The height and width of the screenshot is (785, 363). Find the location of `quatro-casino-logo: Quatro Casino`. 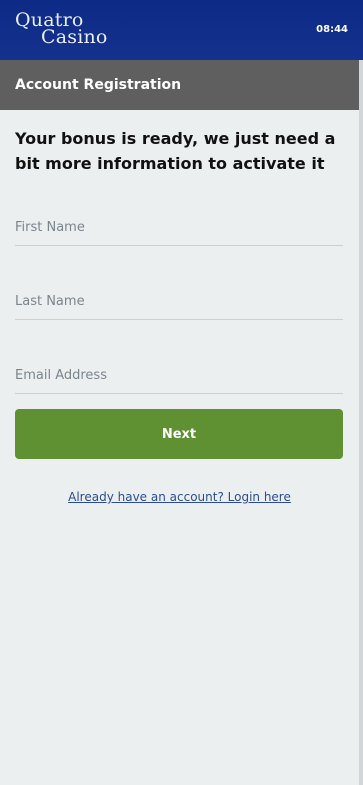

quatro-casino-logo: Quatro Casino is located at coordinates (61, 29).